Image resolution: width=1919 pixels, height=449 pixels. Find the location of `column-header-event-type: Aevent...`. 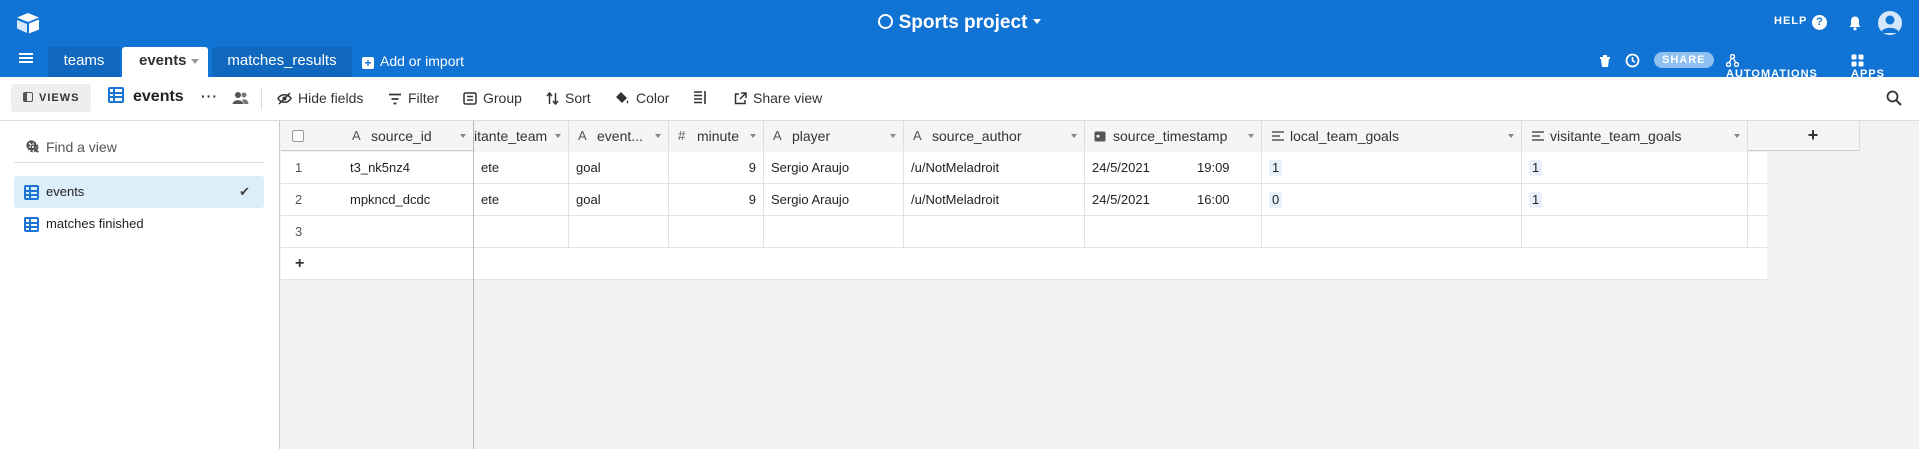

column-header-event-type: Aevent... is located at coordinates (619, 136).